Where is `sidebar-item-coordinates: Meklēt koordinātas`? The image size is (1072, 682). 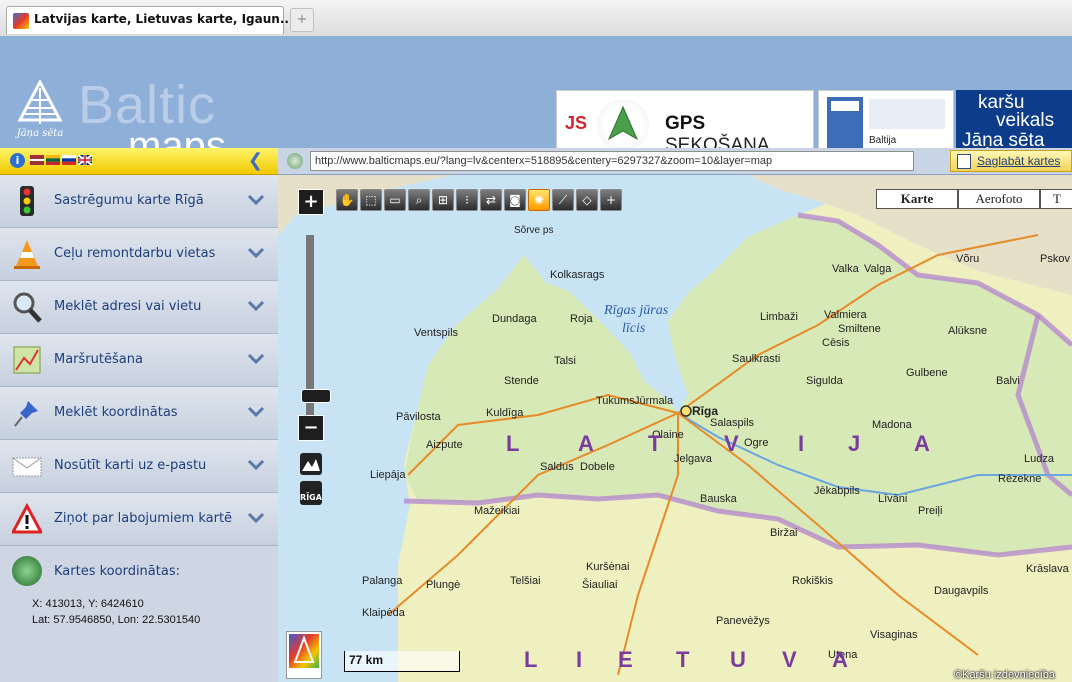 sidebar-item-coordinates: Meklēt koordinātas is located at coordinates (139, 413).